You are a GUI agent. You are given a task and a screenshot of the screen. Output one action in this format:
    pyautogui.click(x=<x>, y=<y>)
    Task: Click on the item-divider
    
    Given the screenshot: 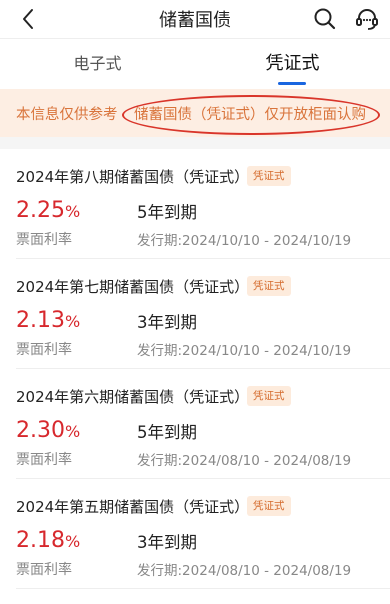 What is the action you would take?
    pyautogui.click(x=203, y=588)
    